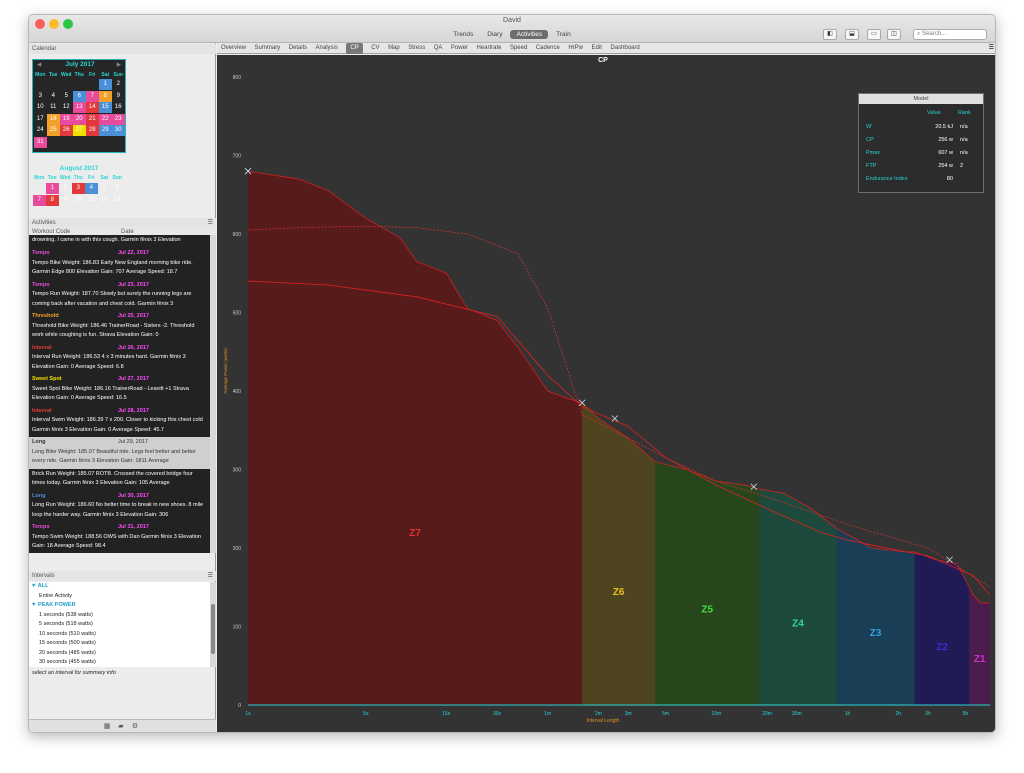 The image size is (1024, 773). I want to click on subtab-details: Details, so click(298, 48).